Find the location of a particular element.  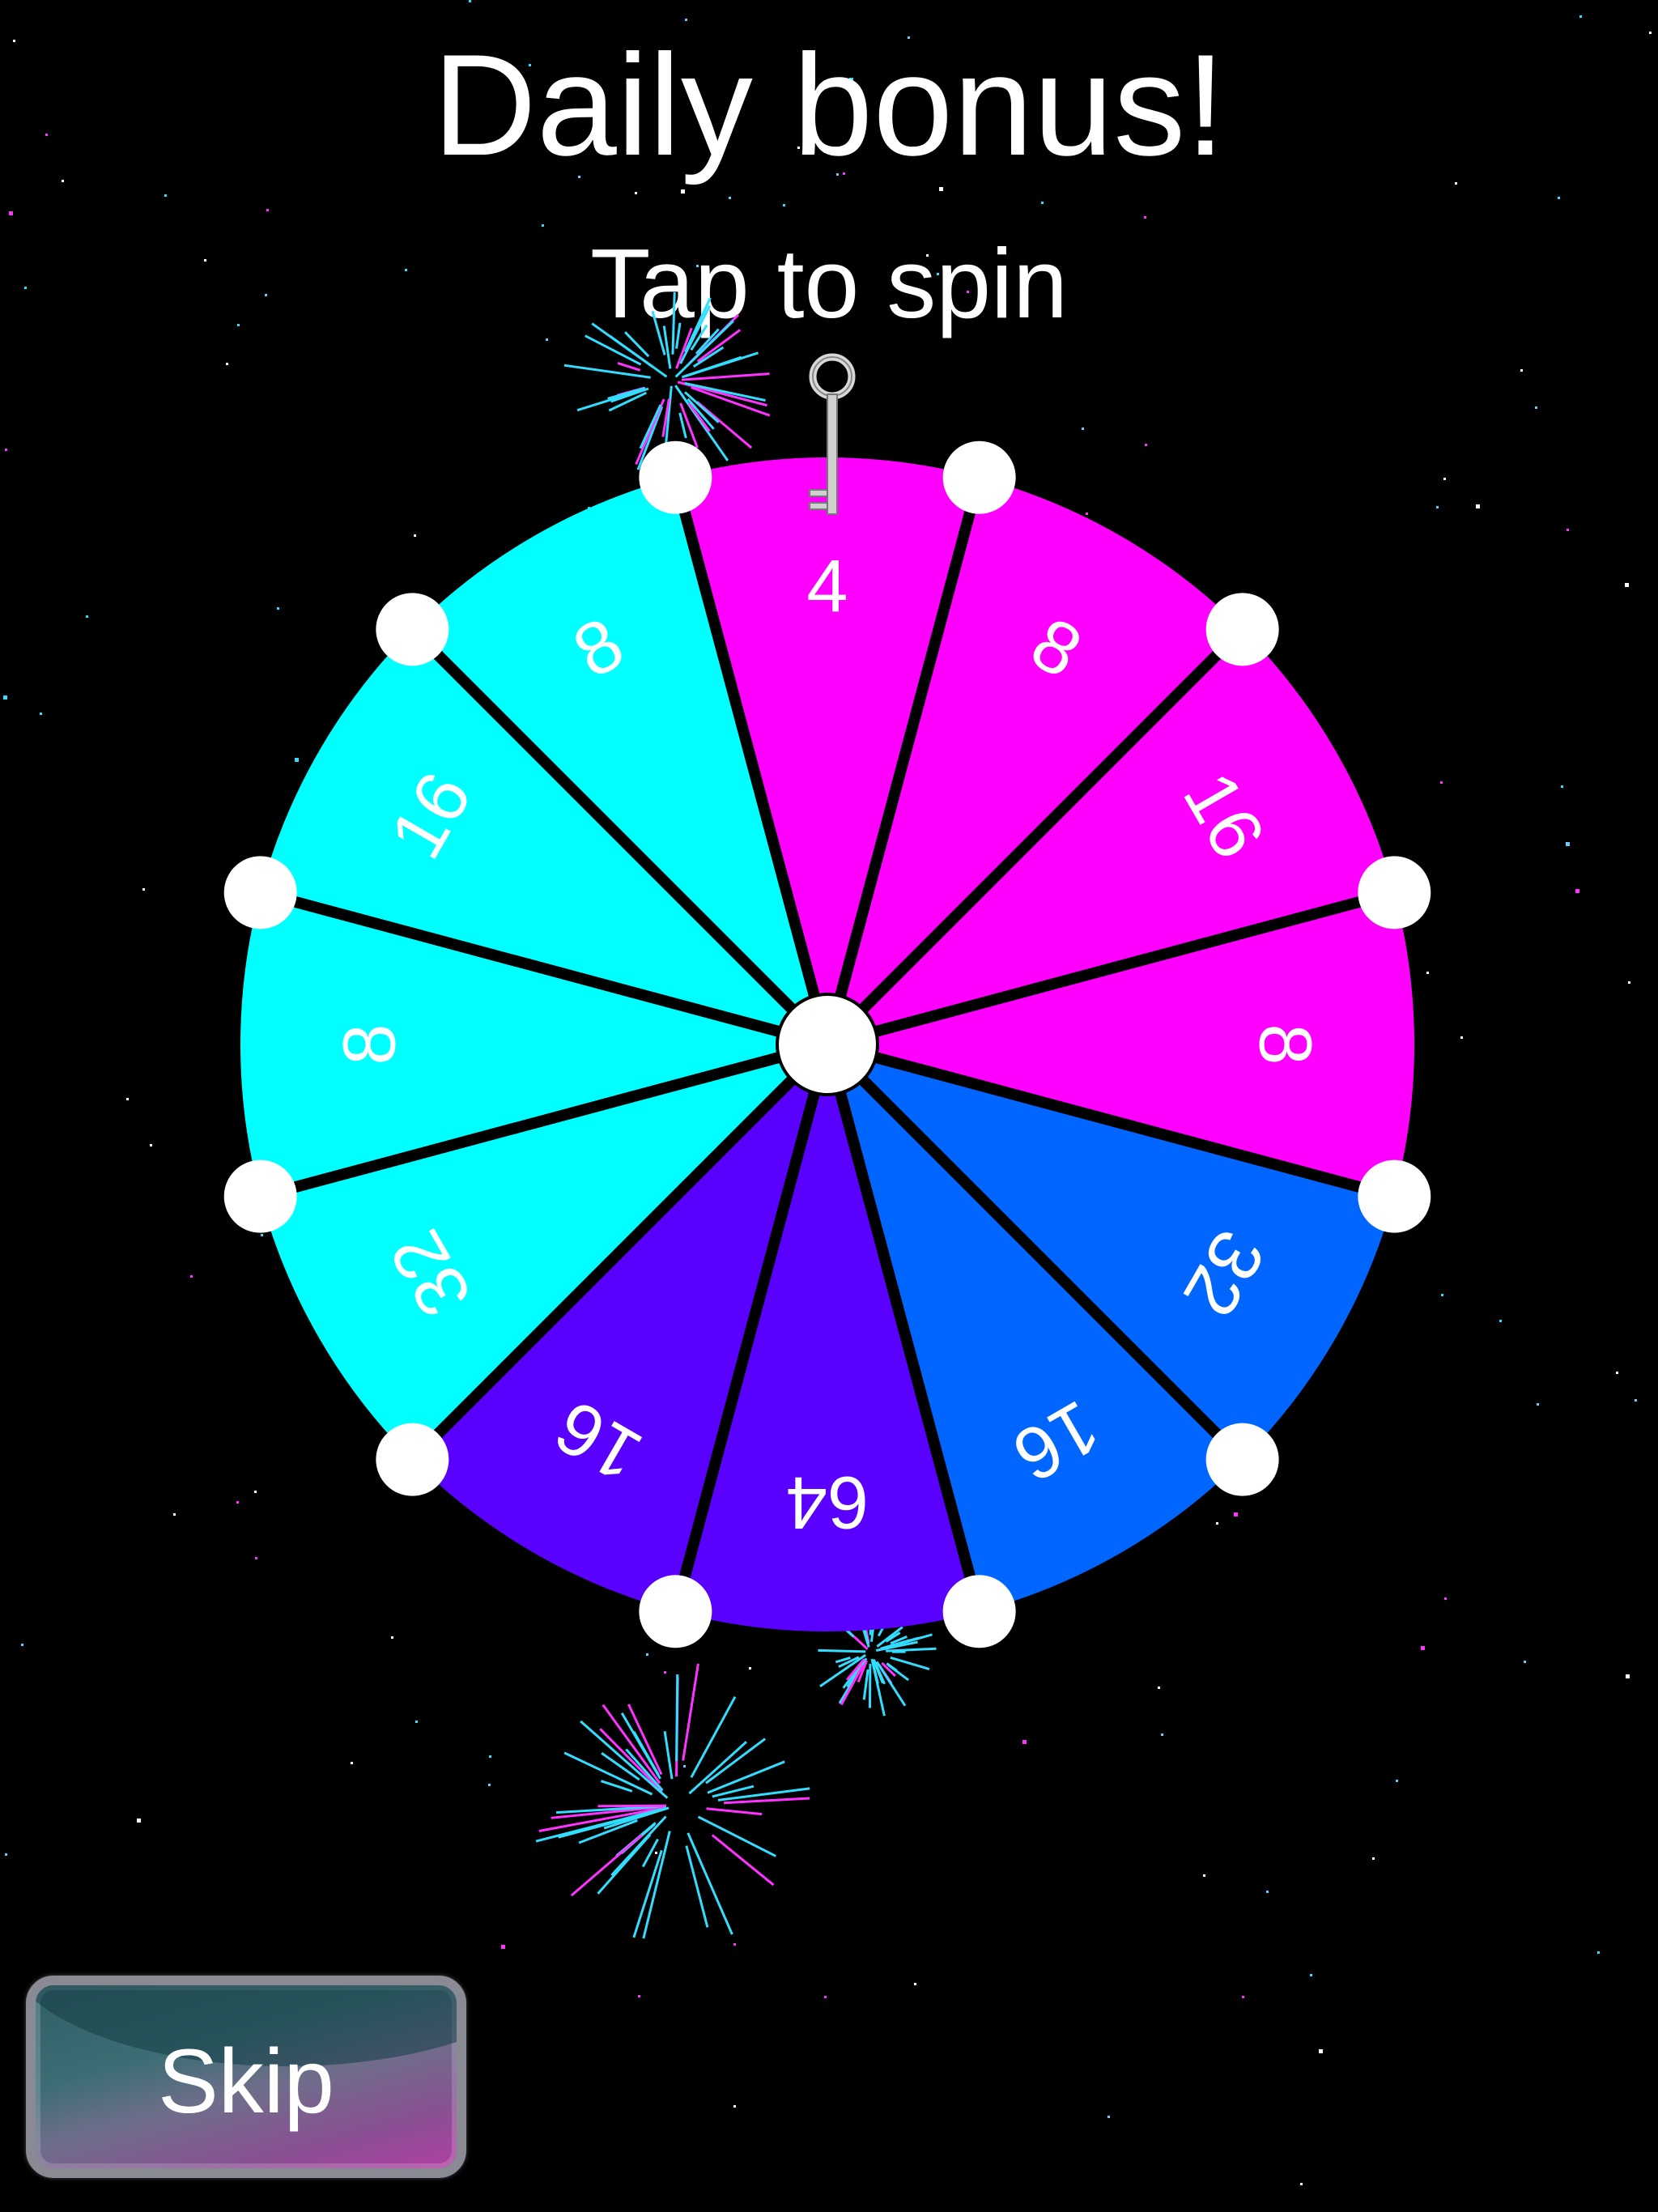

wheel-segment-label: 64 is located at coordinates (827, 1503).